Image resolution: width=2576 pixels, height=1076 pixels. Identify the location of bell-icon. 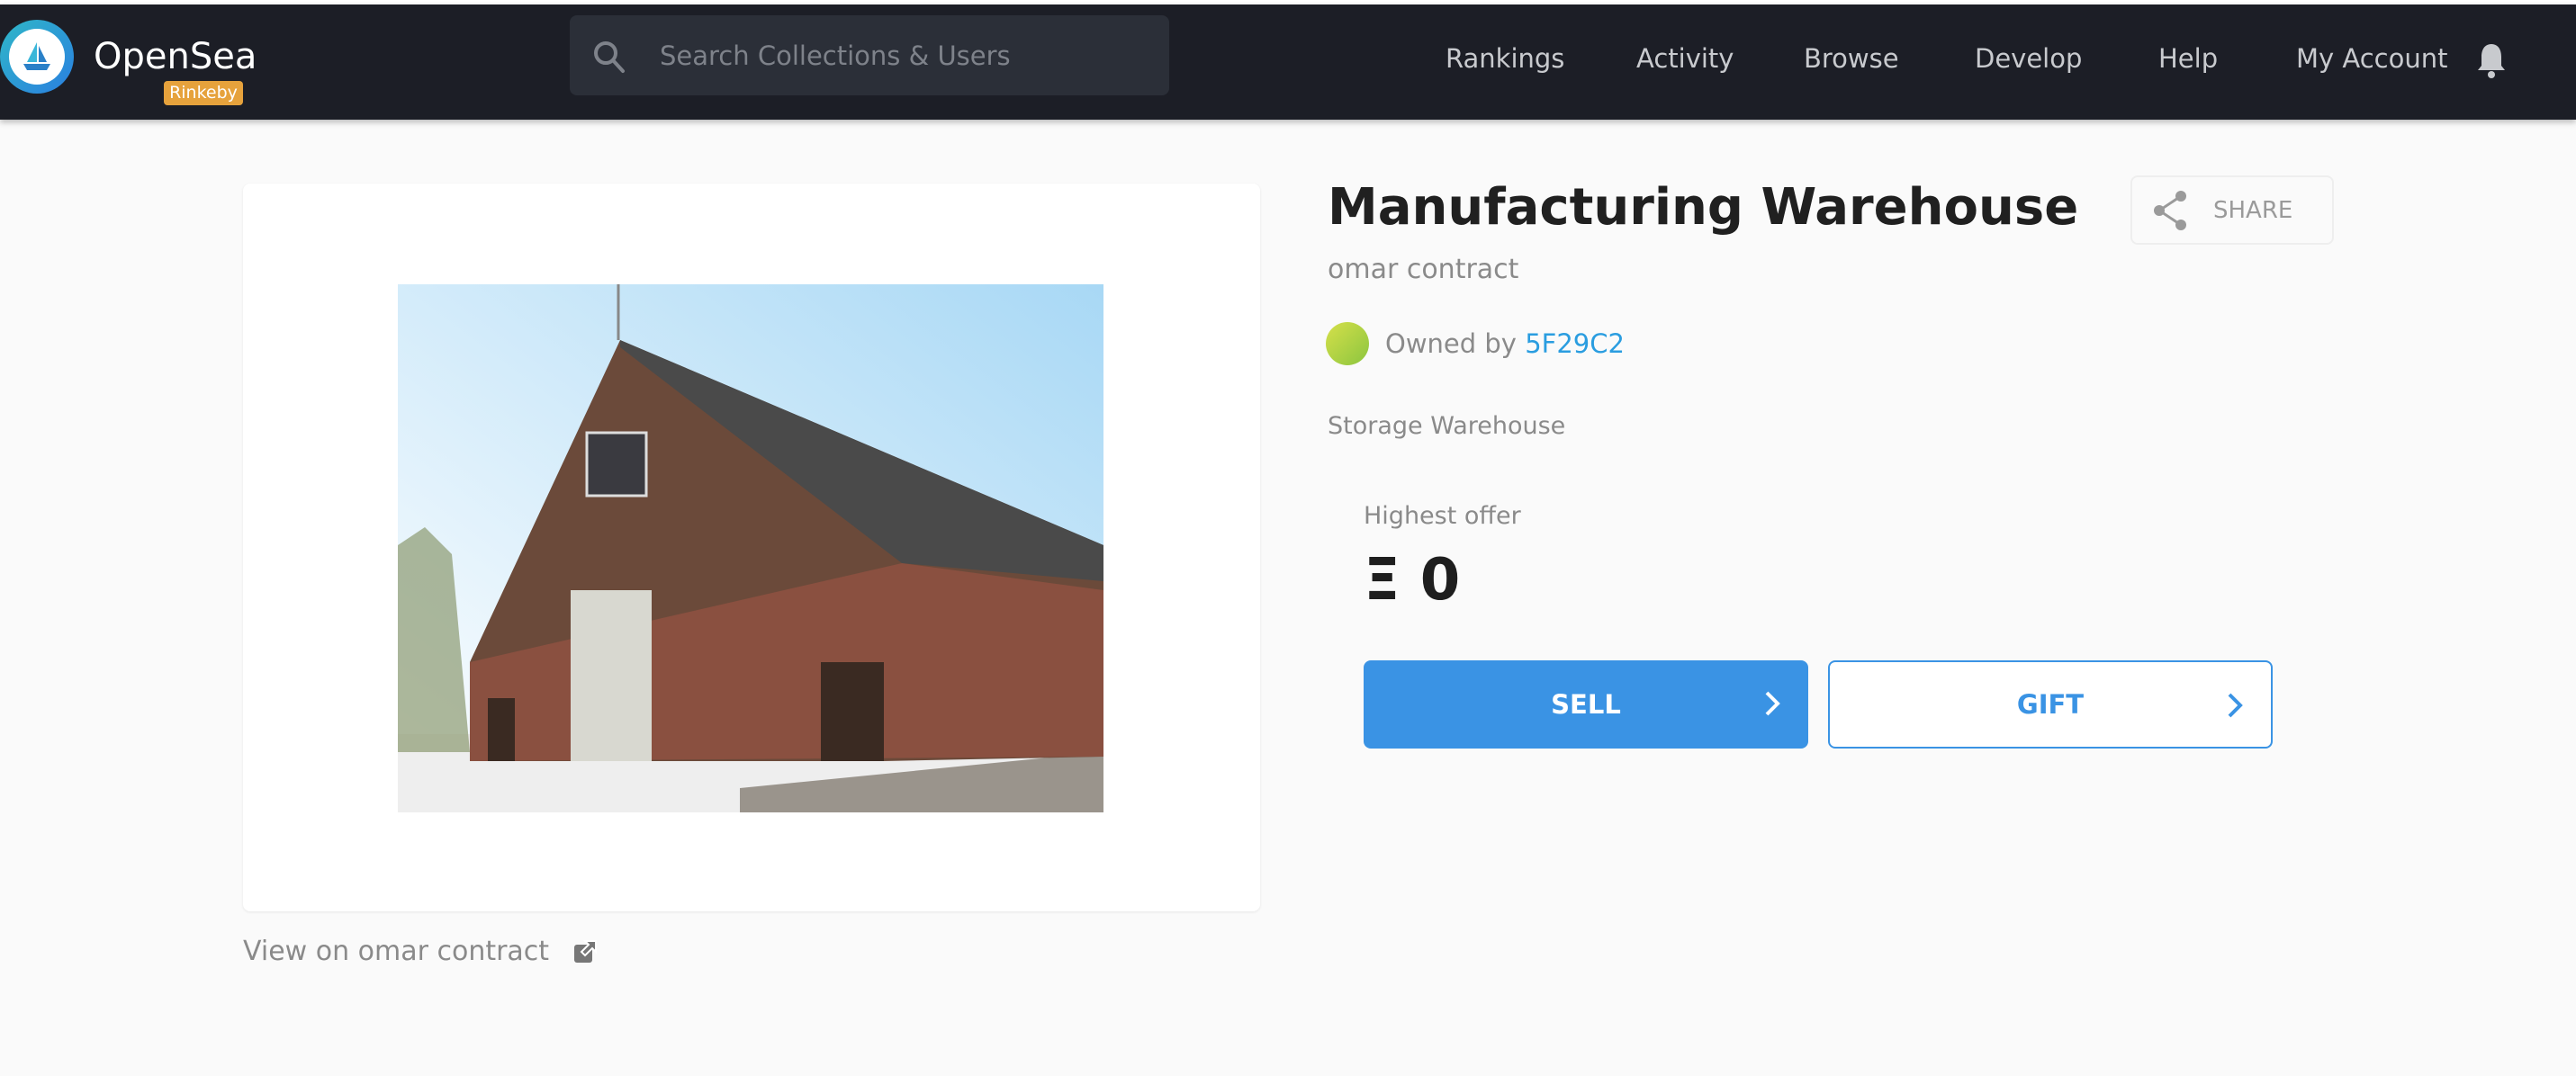
(2491, 60).